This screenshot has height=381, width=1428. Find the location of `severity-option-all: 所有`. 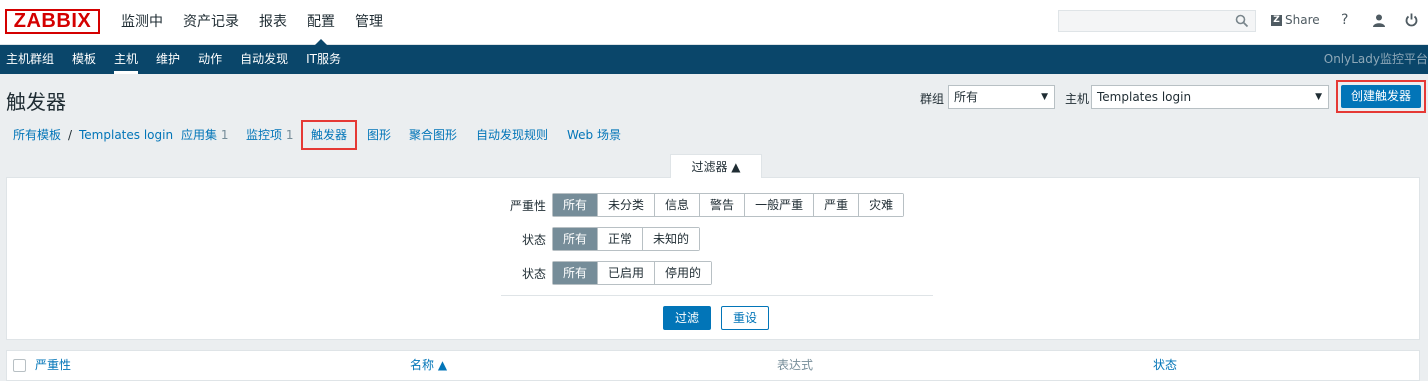

severity-option-all: 所有 is located at coordinates (575, 205).